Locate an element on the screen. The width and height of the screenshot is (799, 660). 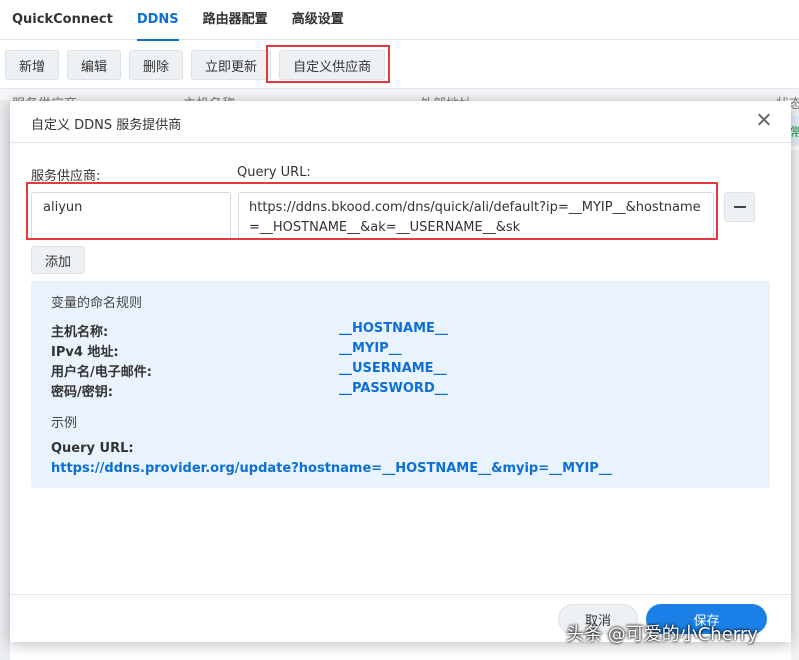
variable-key-password: 密码/密钥: is located at coordinates (82, 392).